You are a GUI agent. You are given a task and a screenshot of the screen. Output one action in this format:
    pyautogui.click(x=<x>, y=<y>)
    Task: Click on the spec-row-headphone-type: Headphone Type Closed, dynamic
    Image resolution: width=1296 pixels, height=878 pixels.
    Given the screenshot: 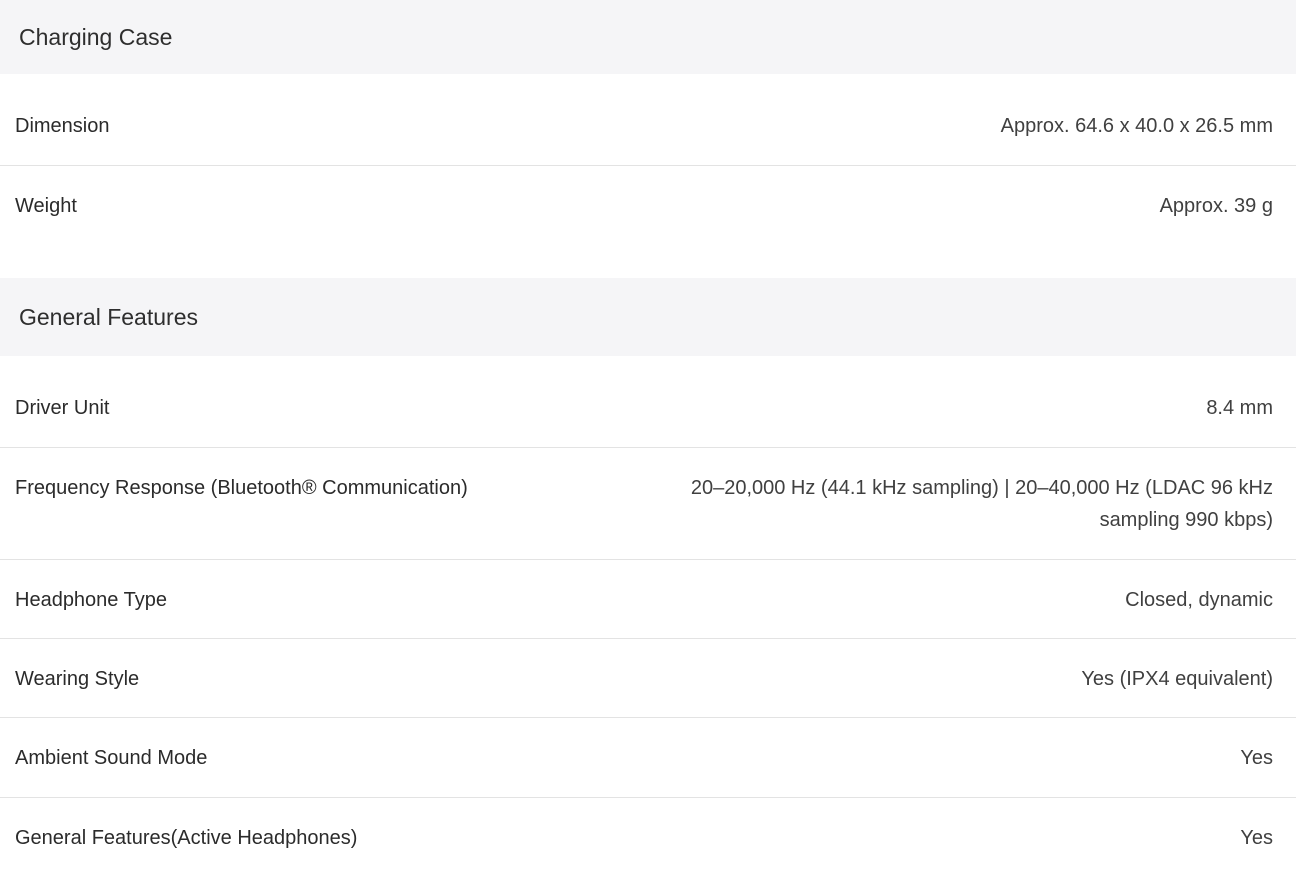 What is the action you would take?
    pyautogui.click(x=648, y=599)
    